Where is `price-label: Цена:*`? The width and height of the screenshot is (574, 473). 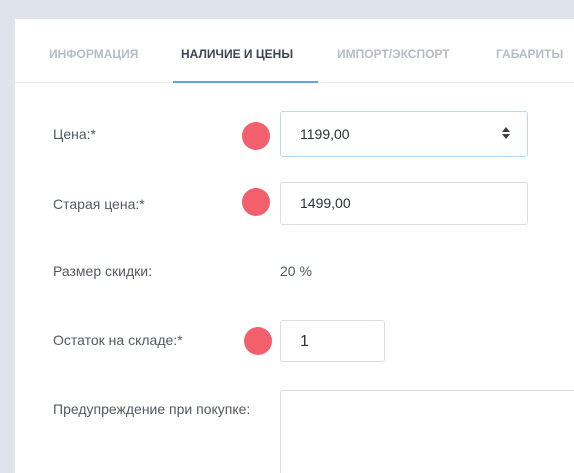
price-label: Цена:* is located at coordinates (74, 134).